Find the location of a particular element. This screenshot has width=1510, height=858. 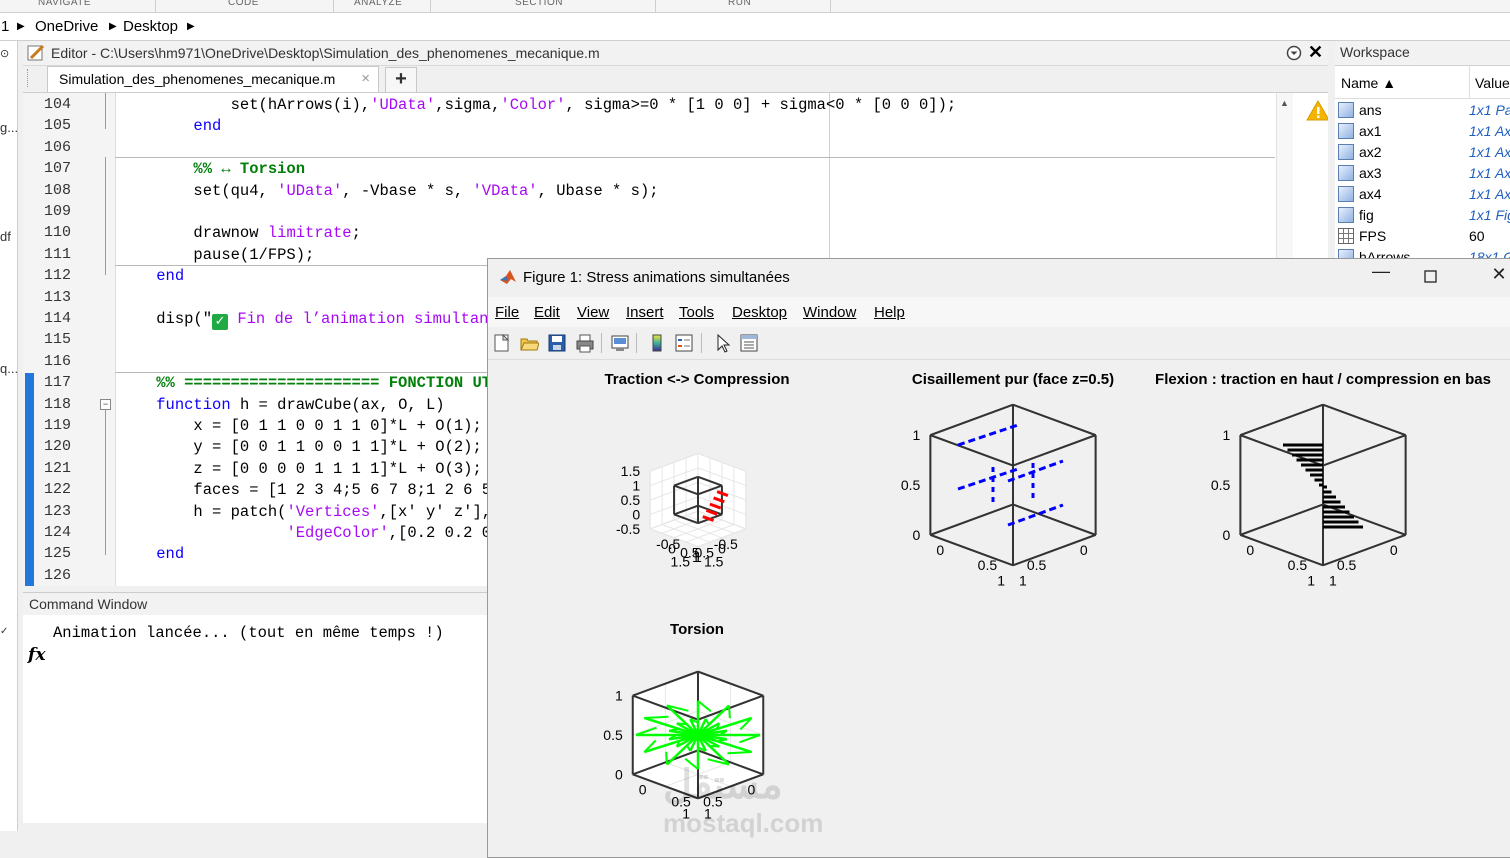

code-line: %% ===================== FONCTION UTI is located at coordinates (309, 383).